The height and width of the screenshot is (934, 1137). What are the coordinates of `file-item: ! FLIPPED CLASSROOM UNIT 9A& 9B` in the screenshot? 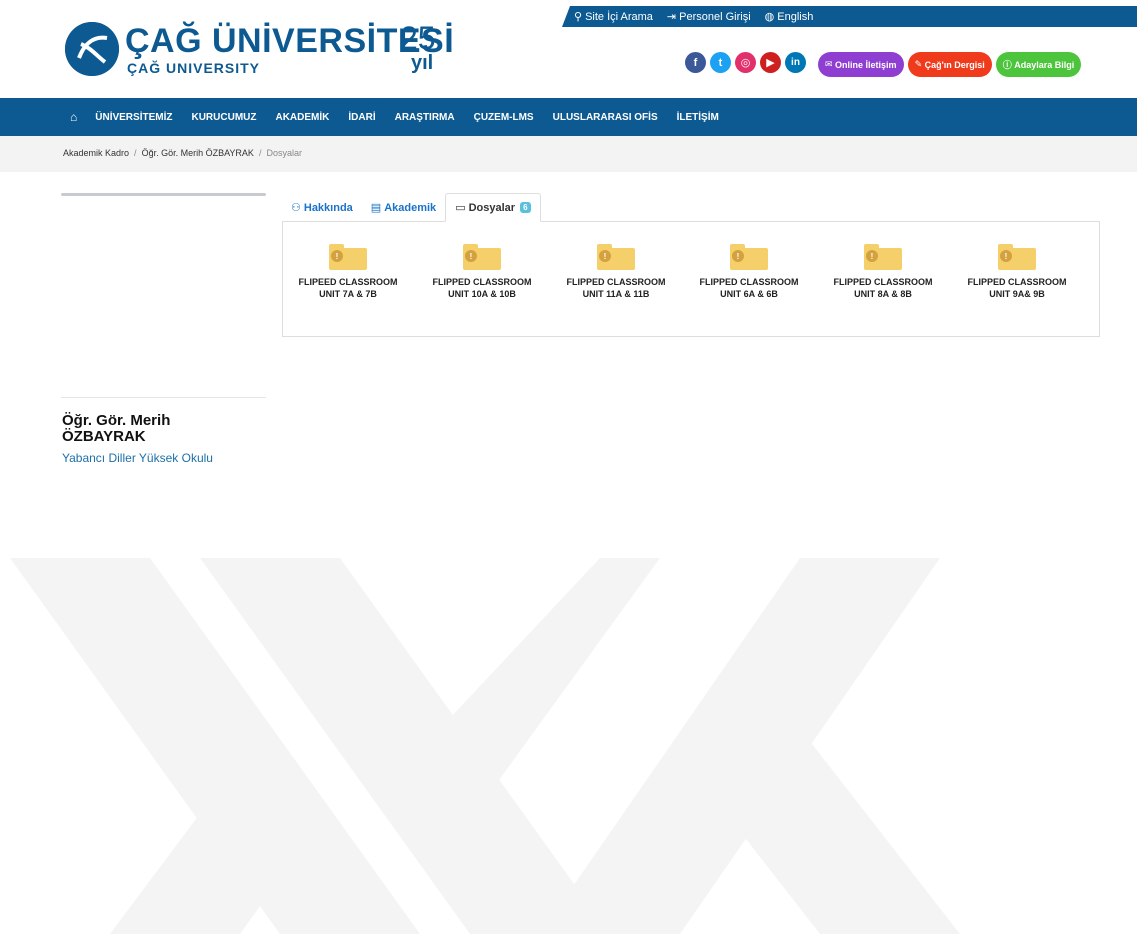 It's located at (1017, 272).